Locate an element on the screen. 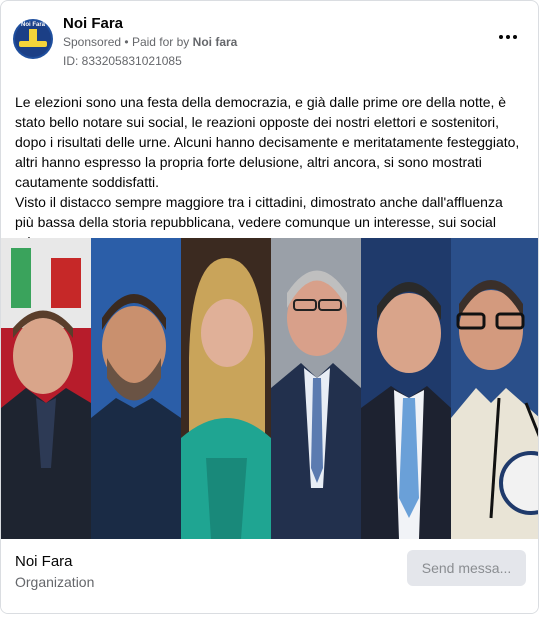 Image resolution: width=539 pixels, height=623 pixels. body-line: cautamente soddisfatti. is located at coordinates (87, 182).